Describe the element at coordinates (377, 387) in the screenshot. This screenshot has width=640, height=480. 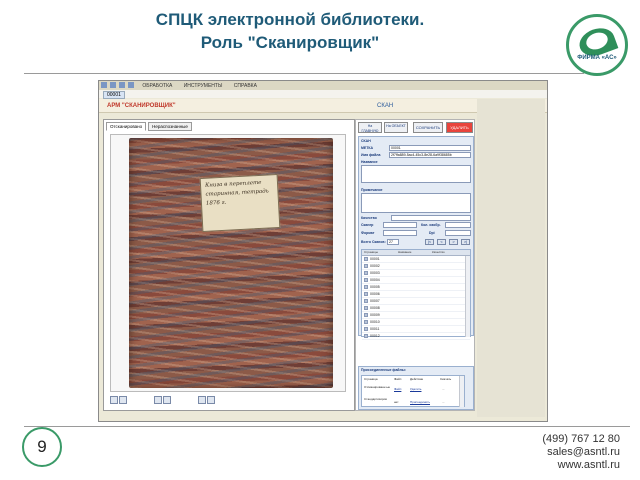
I see `attached-row-page: Отсканированн ые` at that location.